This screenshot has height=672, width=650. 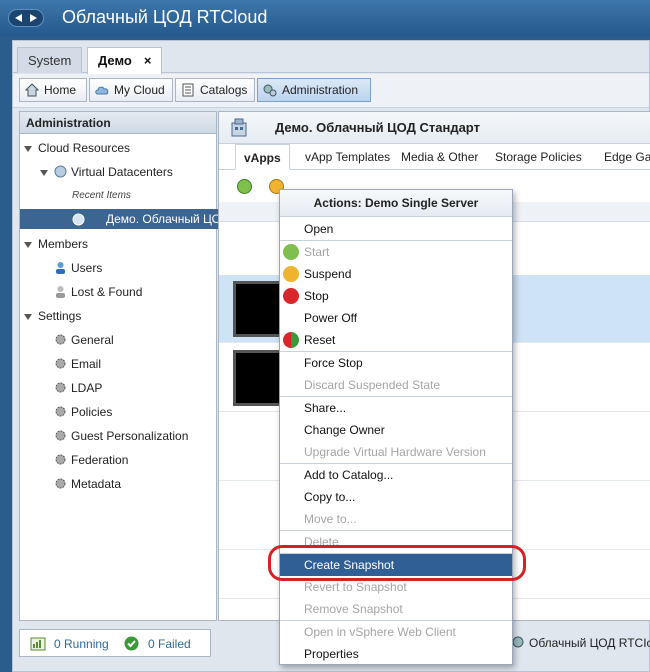 I want to click on failed-count: 0 Failed, so click(x=169, y=644).